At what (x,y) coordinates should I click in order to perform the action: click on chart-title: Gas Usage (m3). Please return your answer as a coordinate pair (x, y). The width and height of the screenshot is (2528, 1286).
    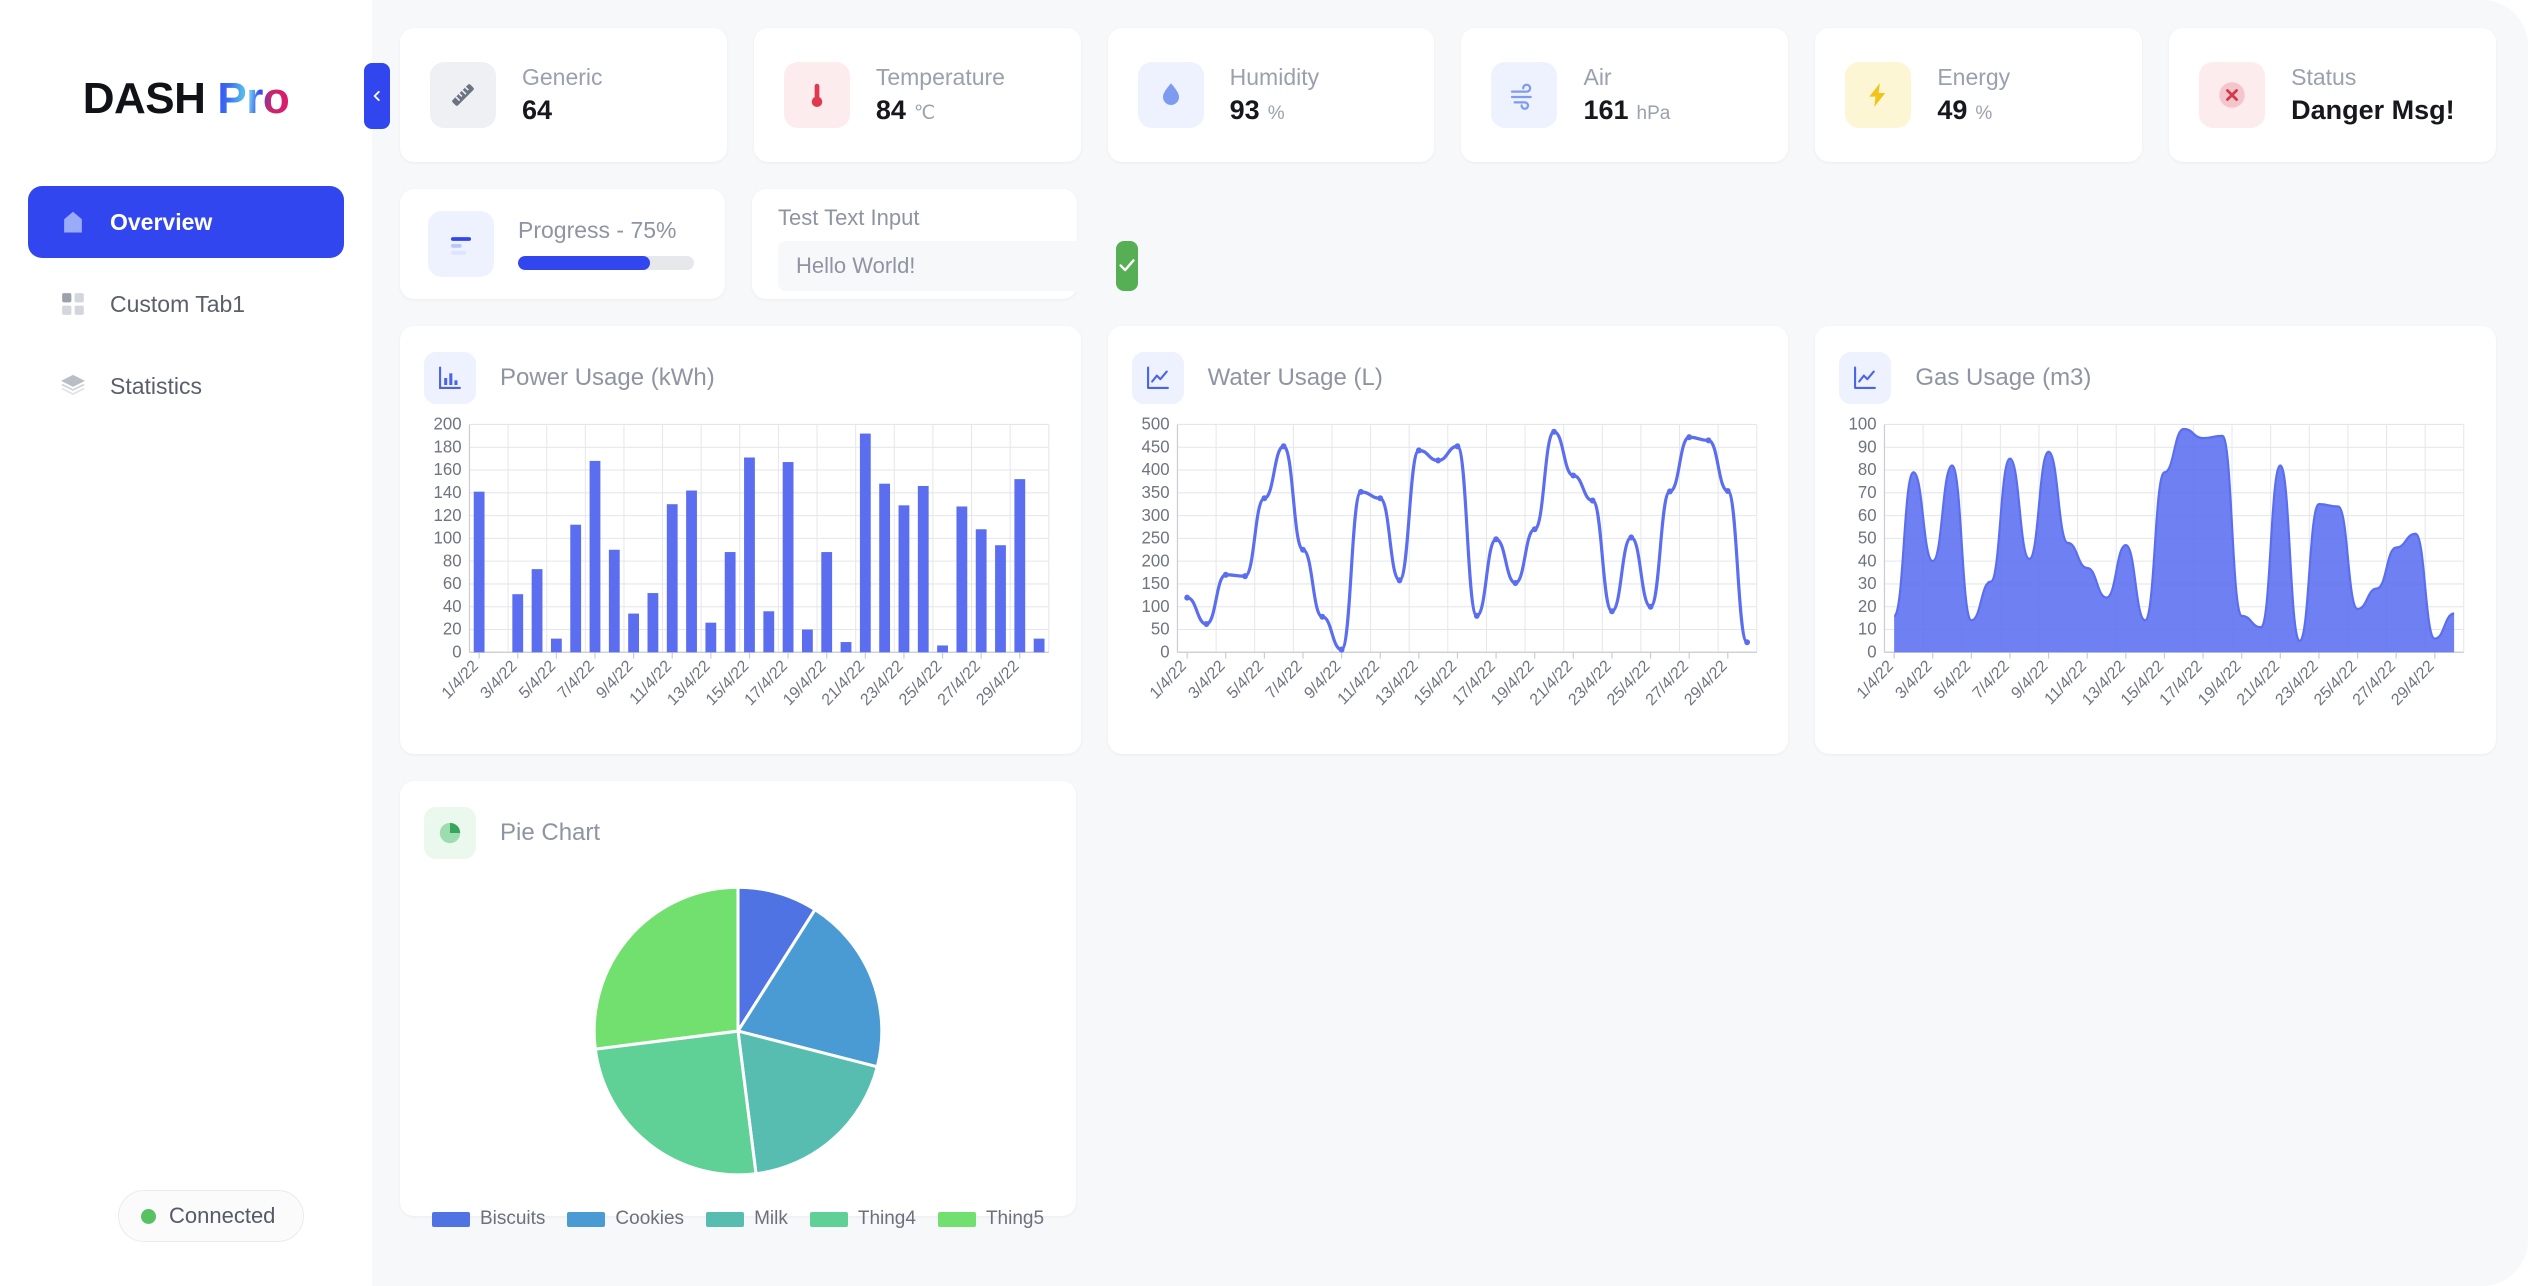
    Looking at the image, I should click on (2003, 377).